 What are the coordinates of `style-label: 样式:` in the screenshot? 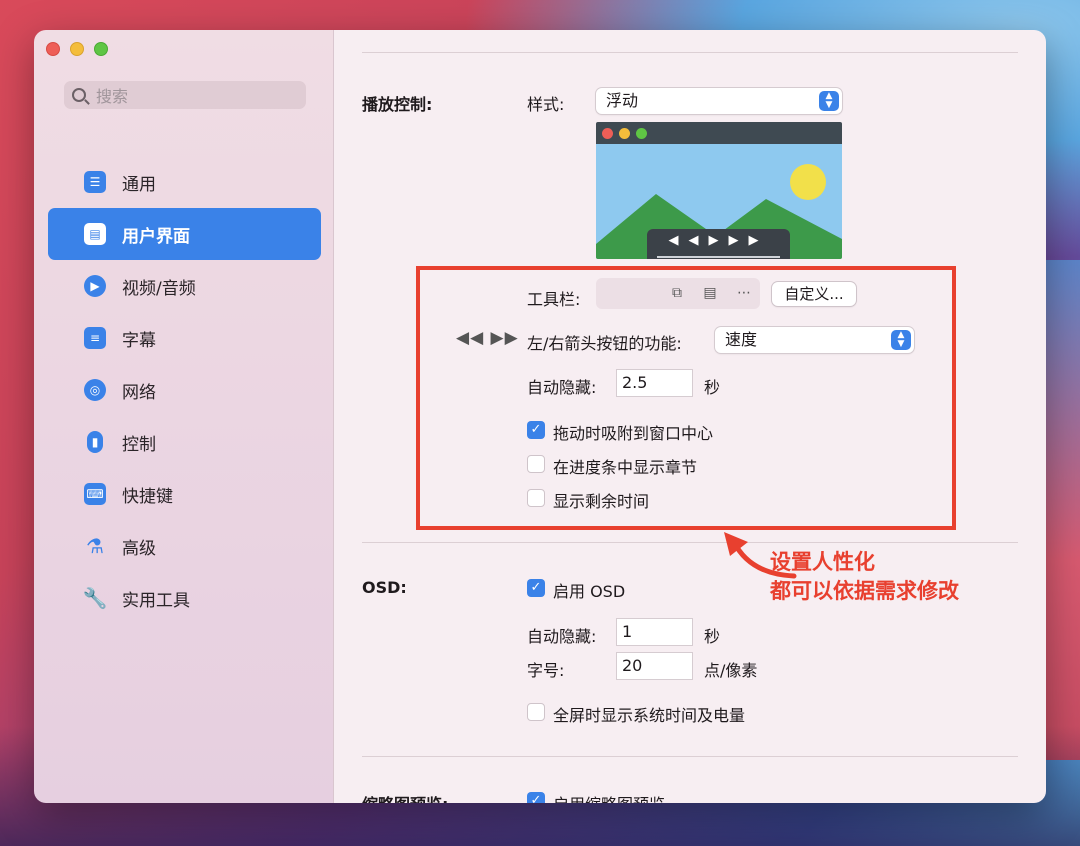 It's located at (546, 104).